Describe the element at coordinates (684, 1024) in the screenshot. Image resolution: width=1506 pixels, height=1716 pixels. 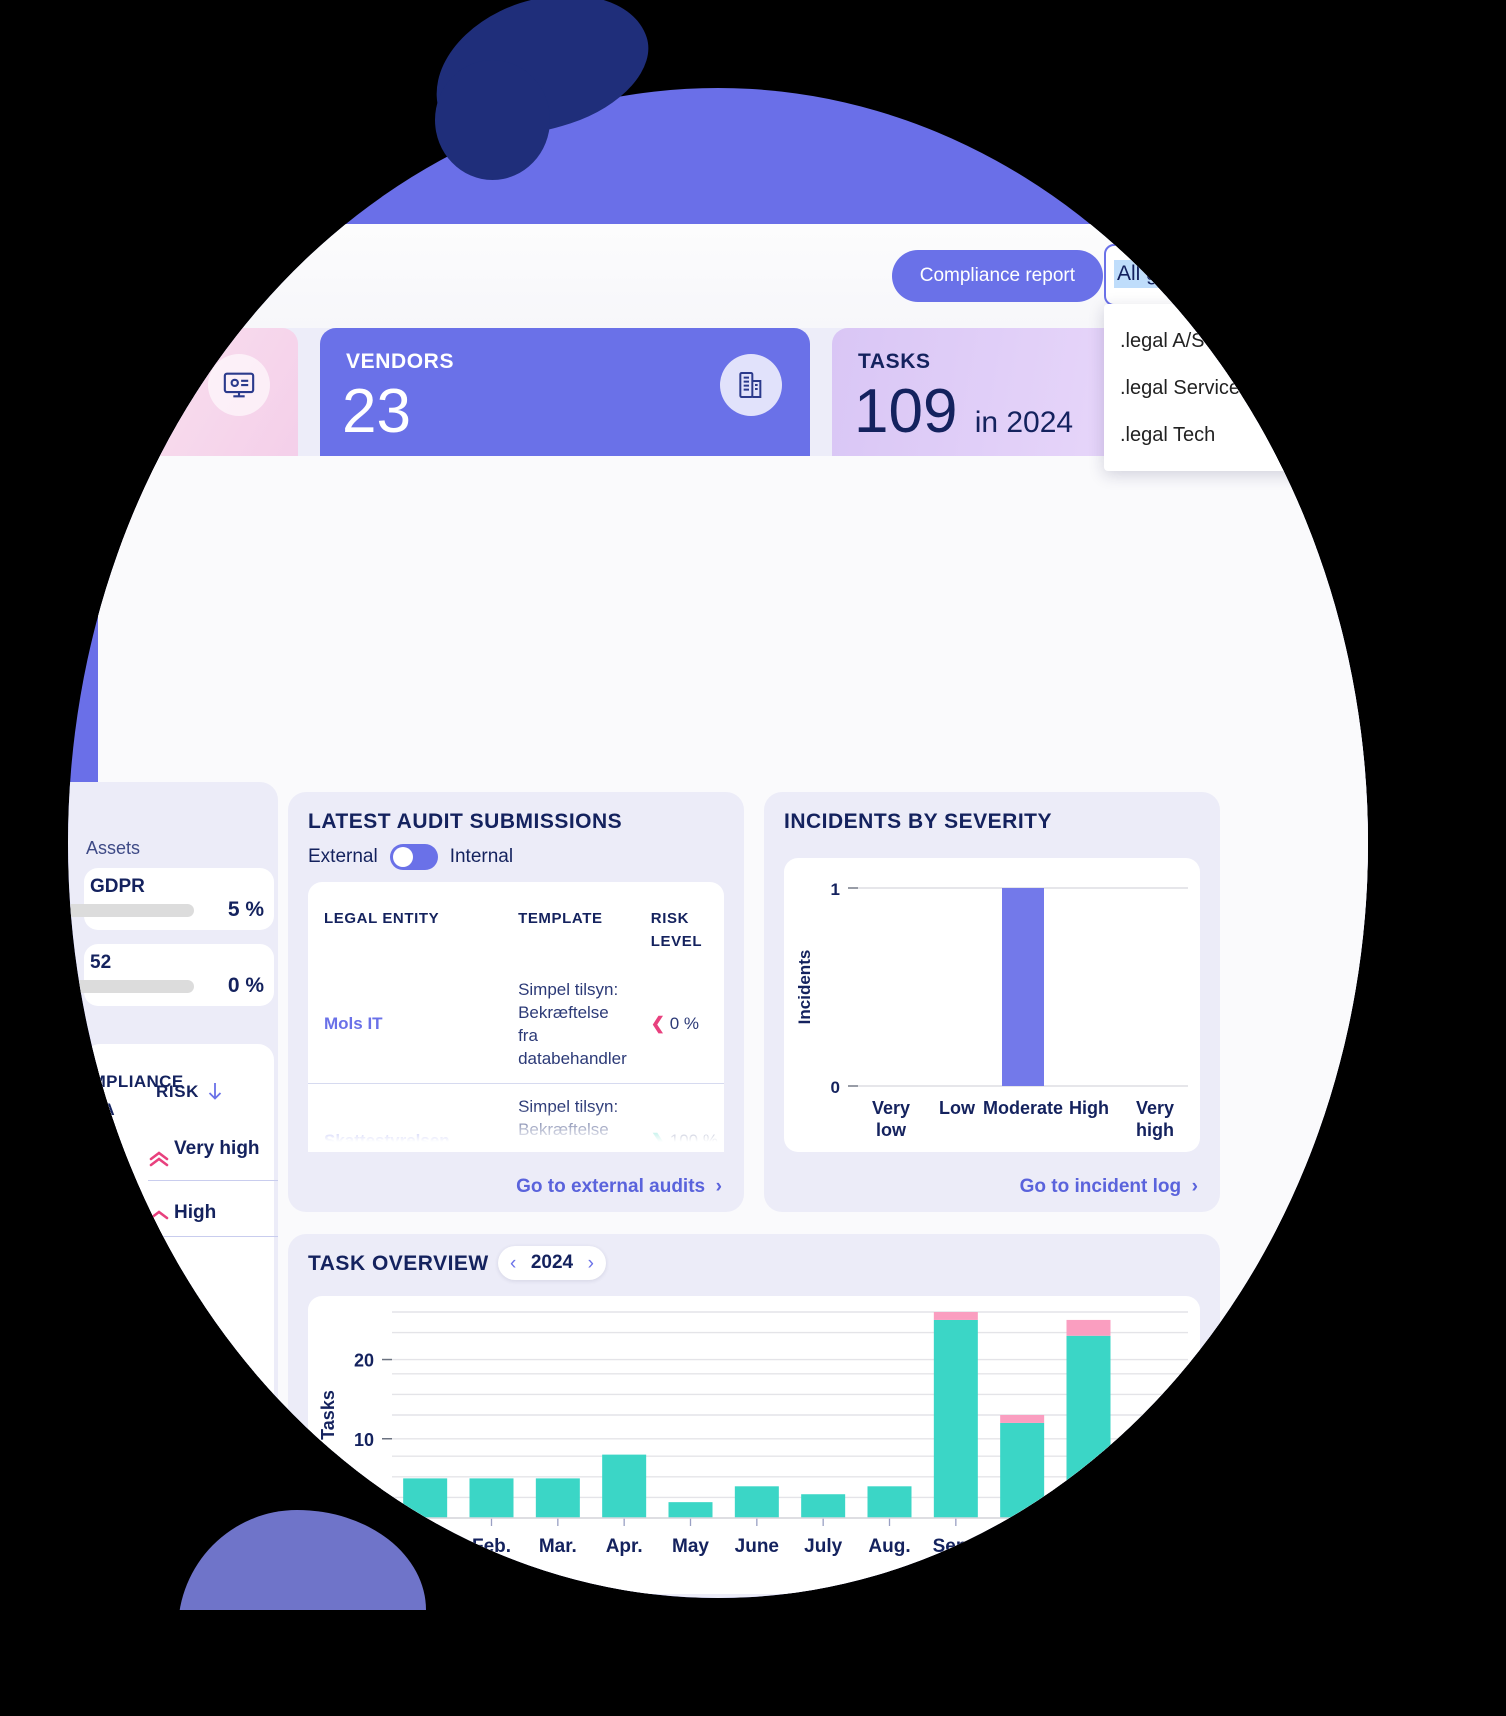
I see `audit-risk-value: 0 %` at that location.